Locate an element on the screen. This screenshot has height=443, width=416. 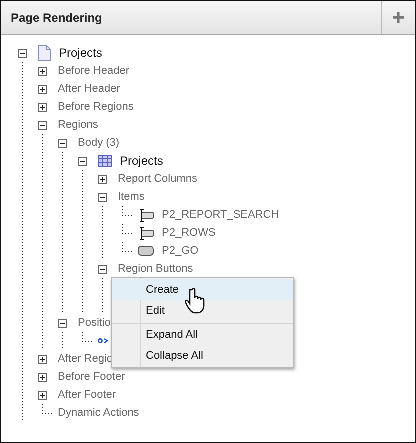
link-icon is located at coordinates (103, 341).